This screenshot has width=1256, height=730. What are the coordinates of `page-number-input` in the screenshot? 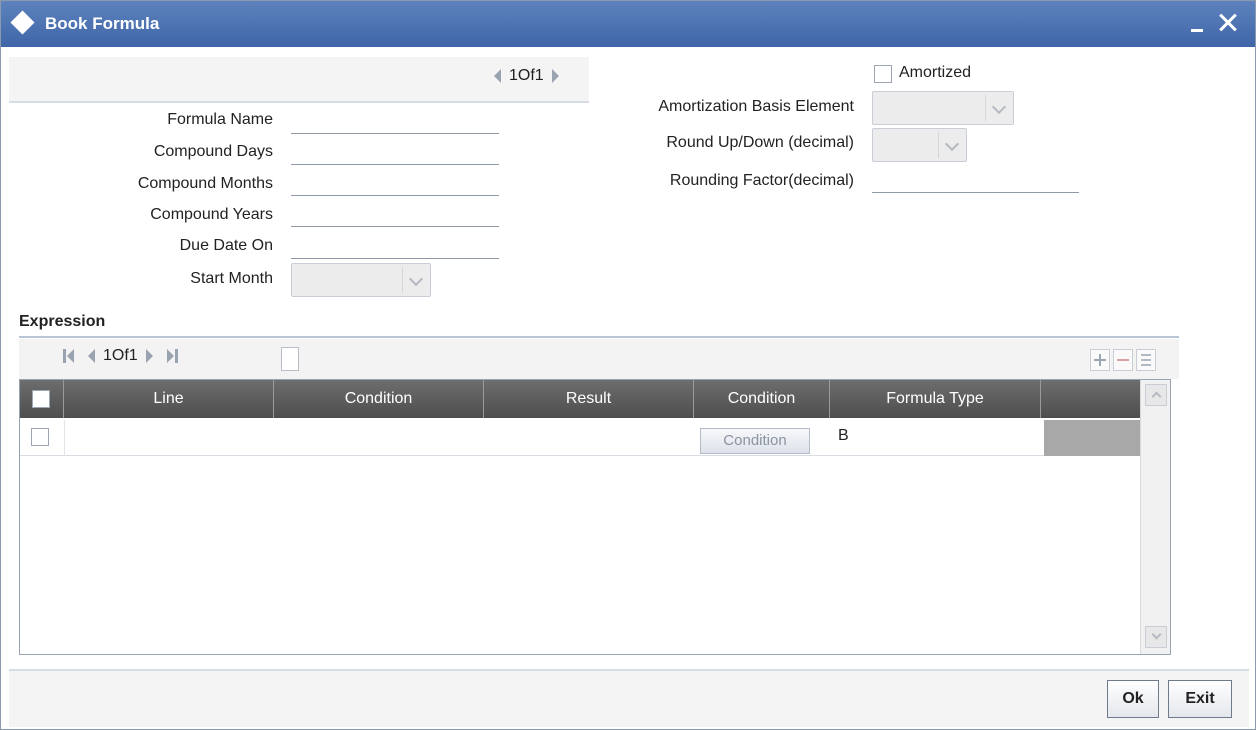 It's located at (290, 359).